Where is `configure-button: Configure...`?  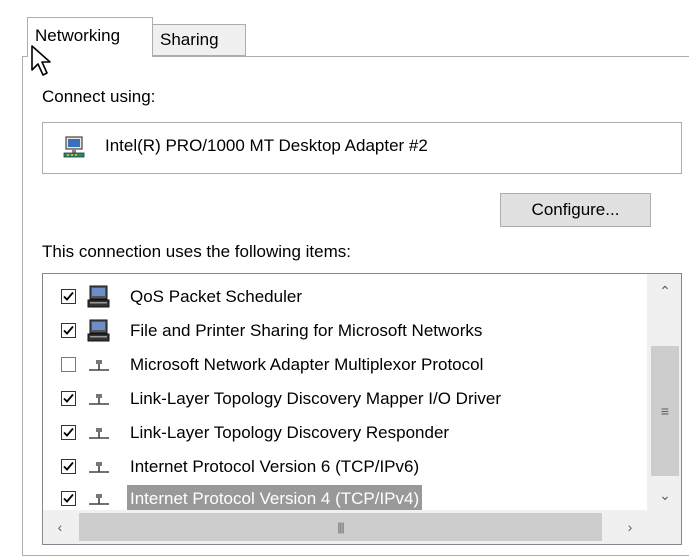
configure-button: Configure... is located at coordinates (575, 210).